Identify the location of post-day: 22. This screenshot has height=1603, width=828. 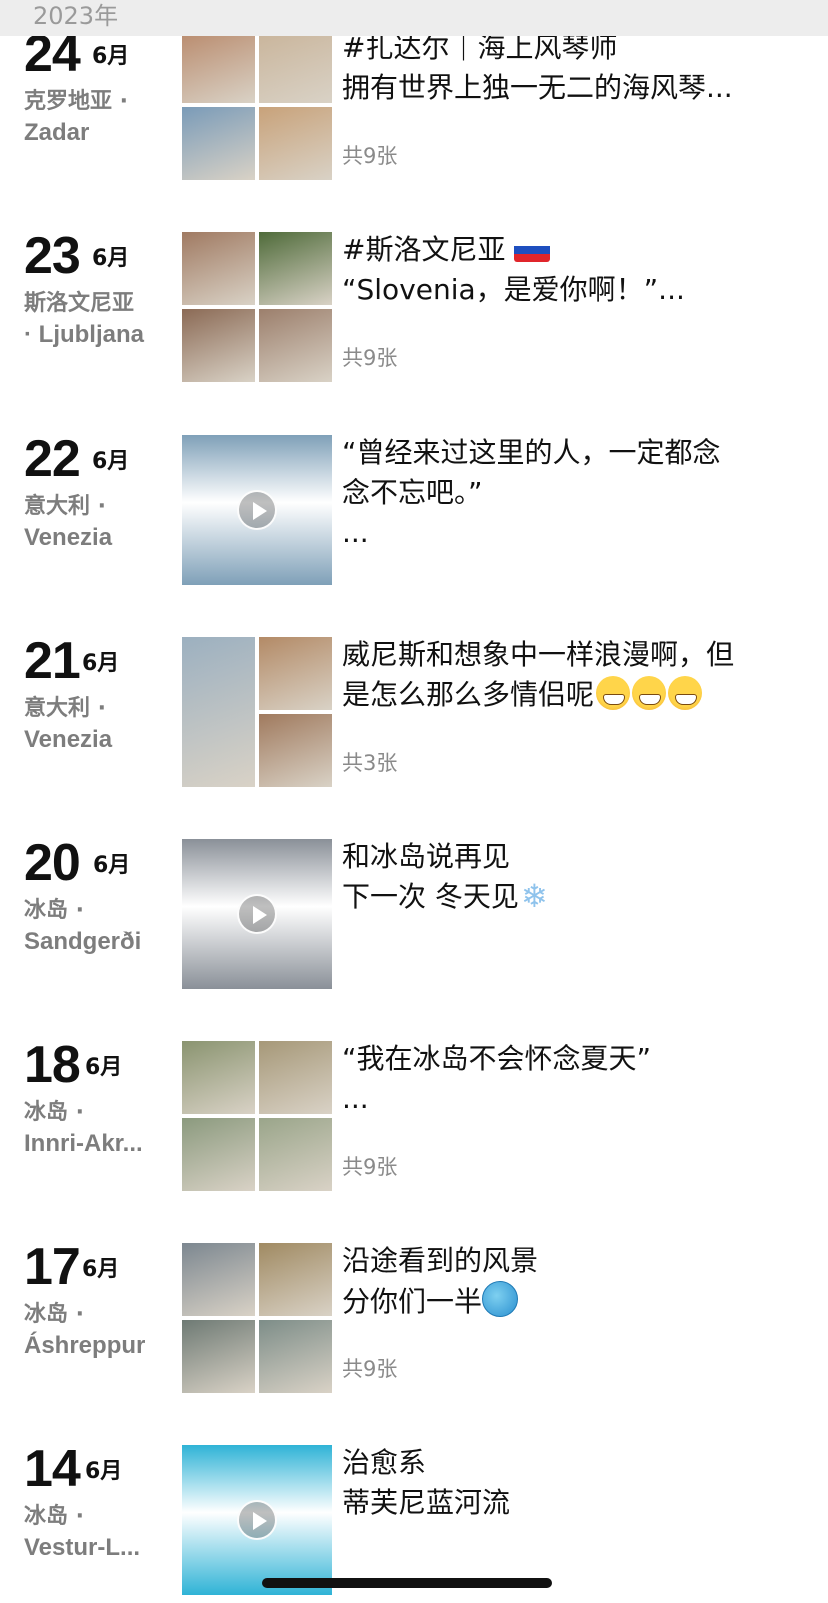
(52, 459).